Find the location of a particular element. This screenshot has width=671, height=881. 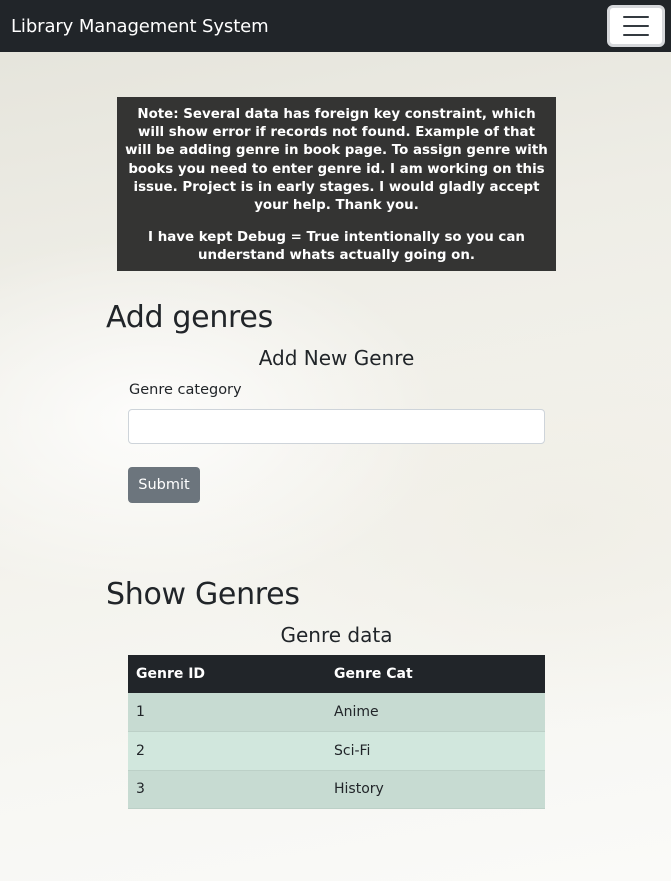

genre-id-cell: 3 is located at coordinates (140, 789).